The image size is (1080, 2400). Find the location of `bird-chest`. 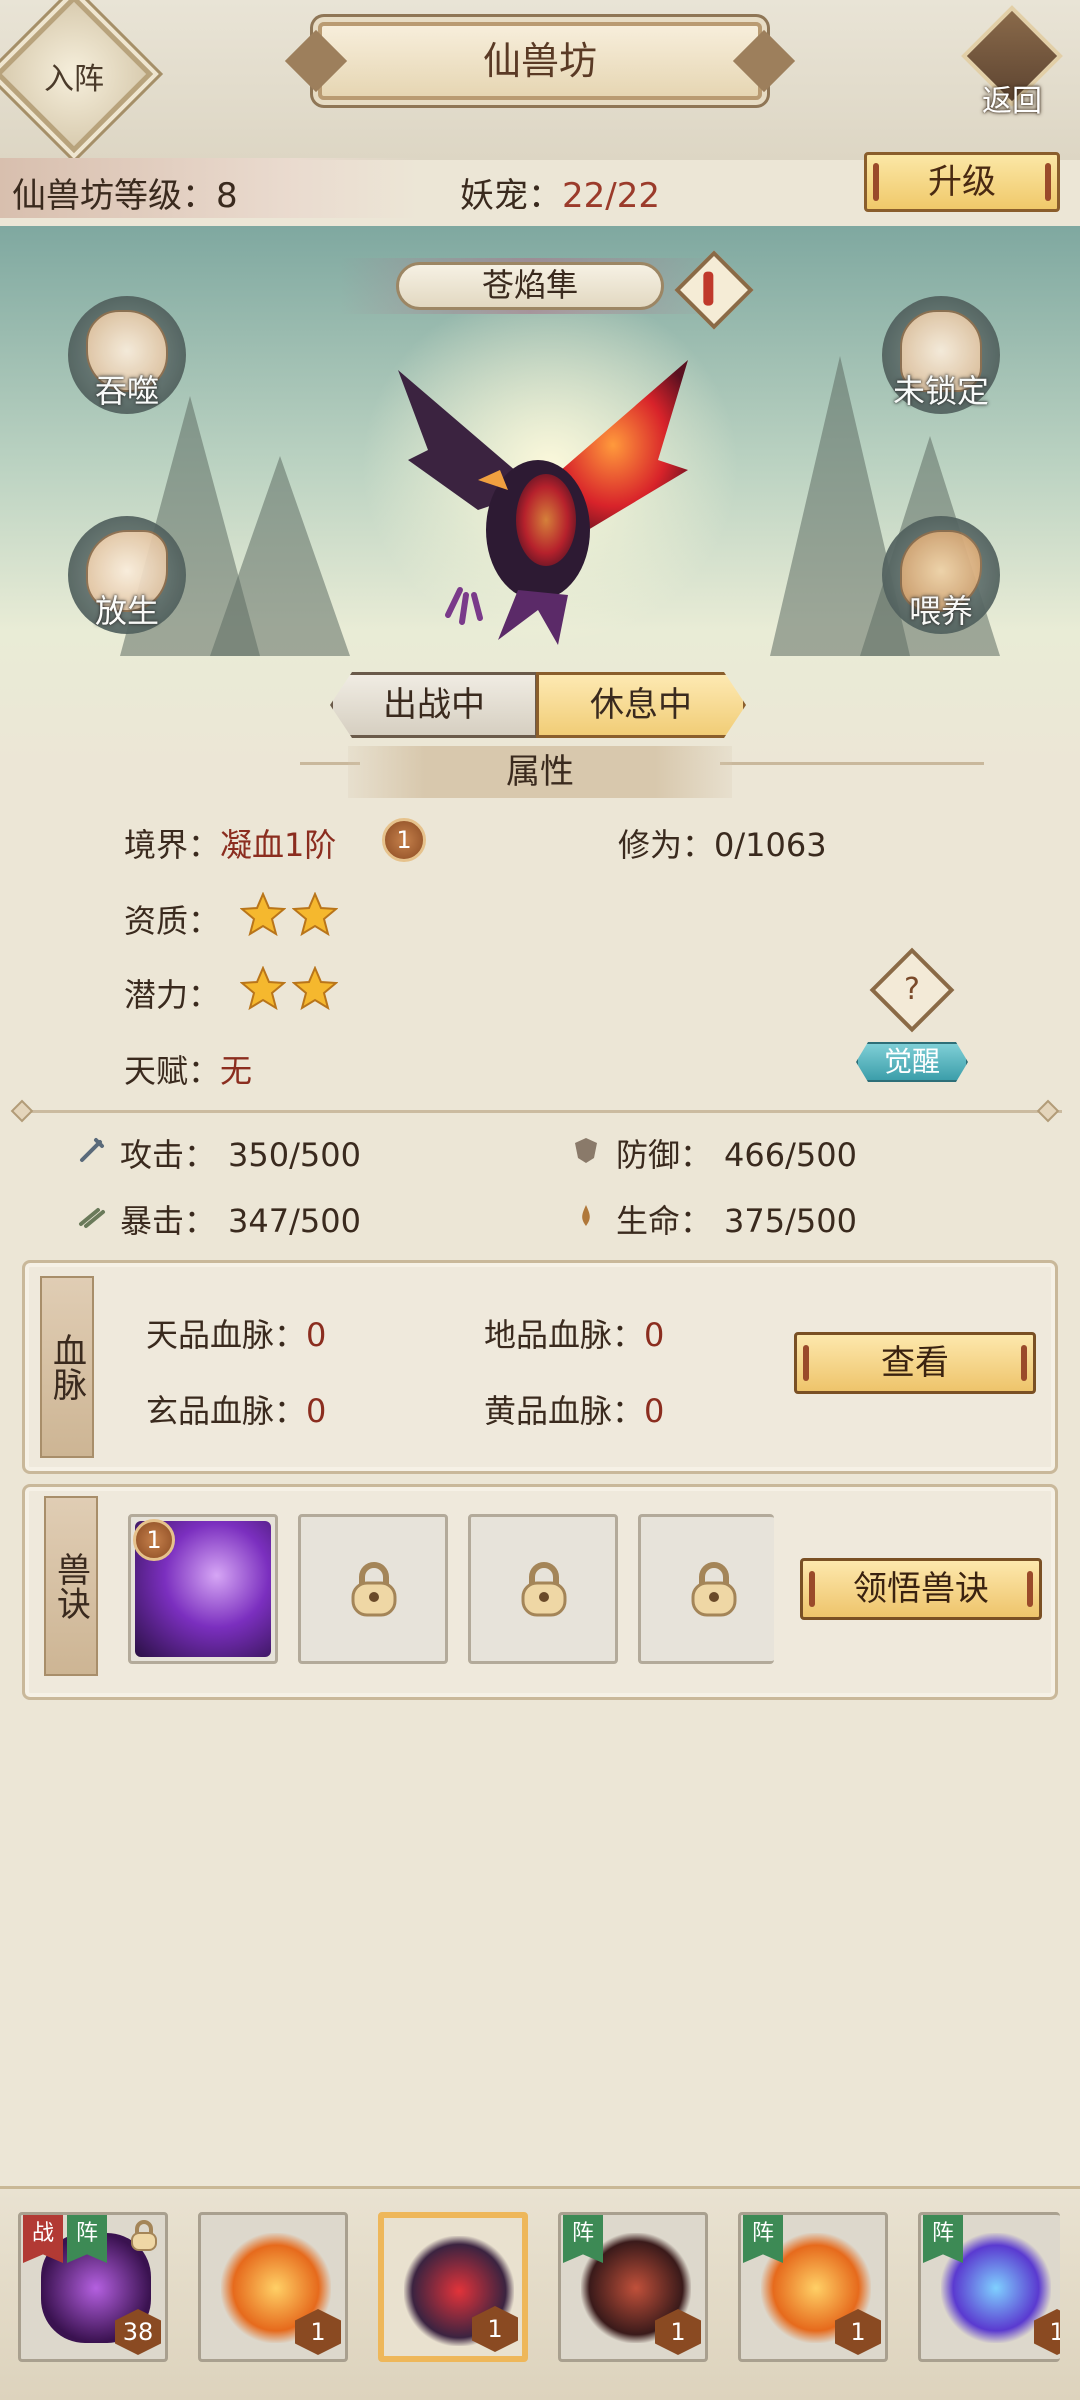

bird-chest is located at coordinates (546, 520).